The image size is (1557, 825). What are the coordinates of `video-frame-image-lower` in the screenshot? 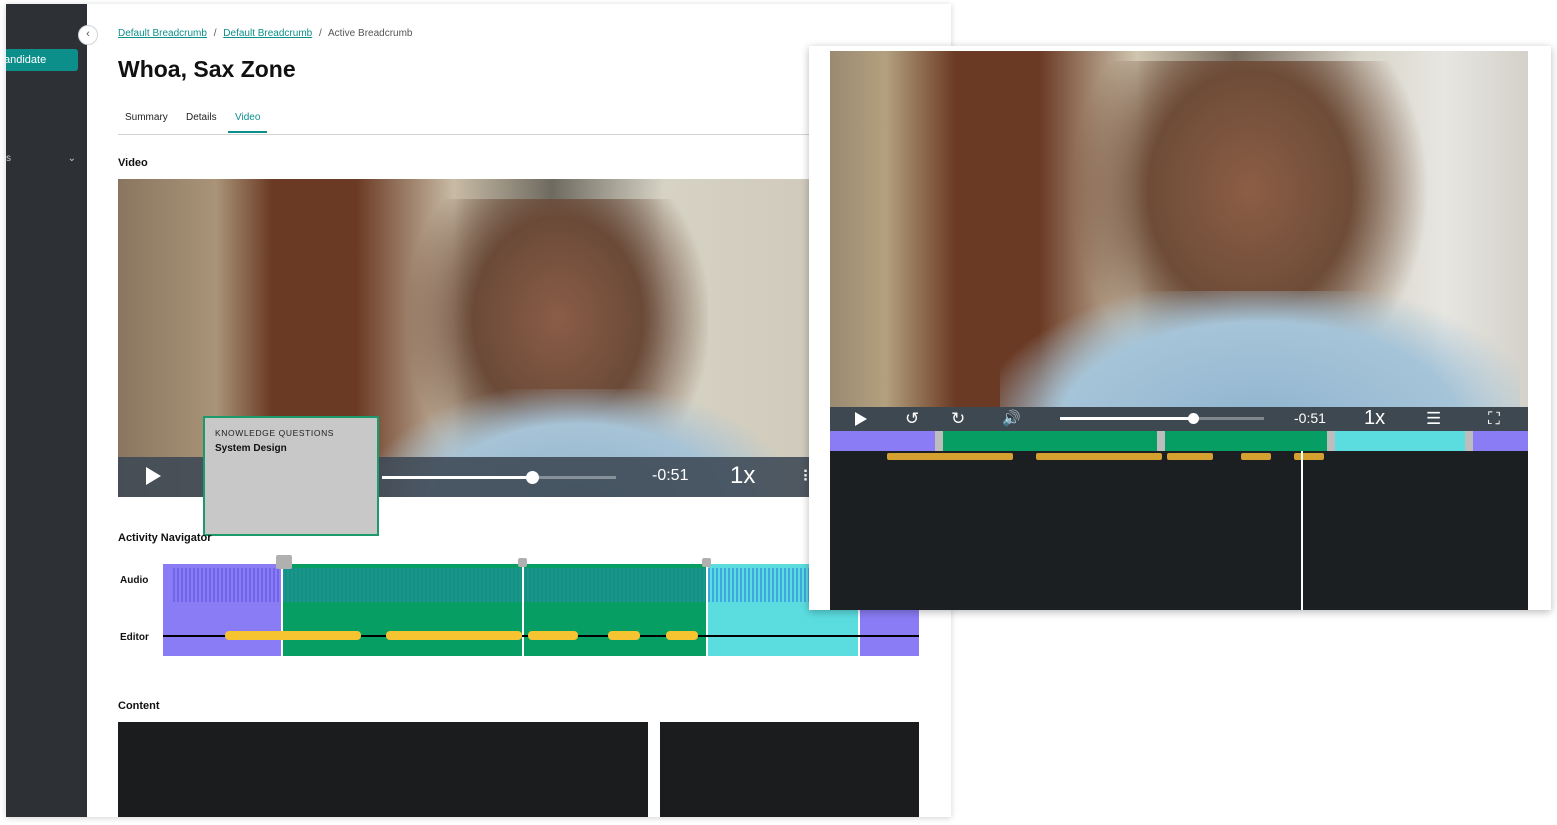 It's located at (1260, 349).